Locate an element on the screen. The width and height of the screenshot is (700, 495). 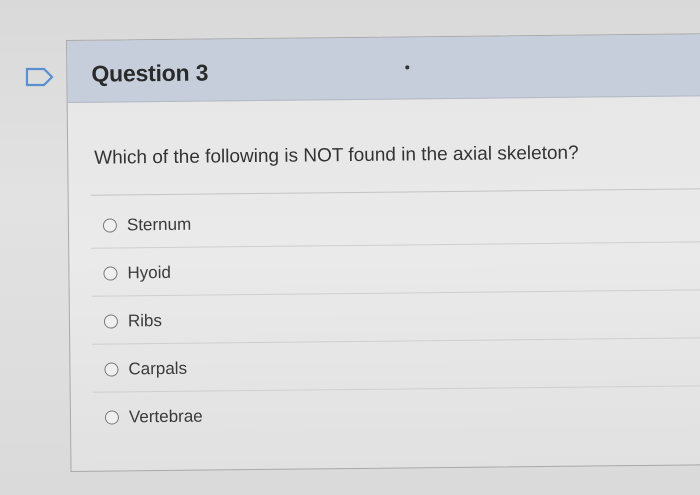
header-dot is located at coordinates (407, 67).